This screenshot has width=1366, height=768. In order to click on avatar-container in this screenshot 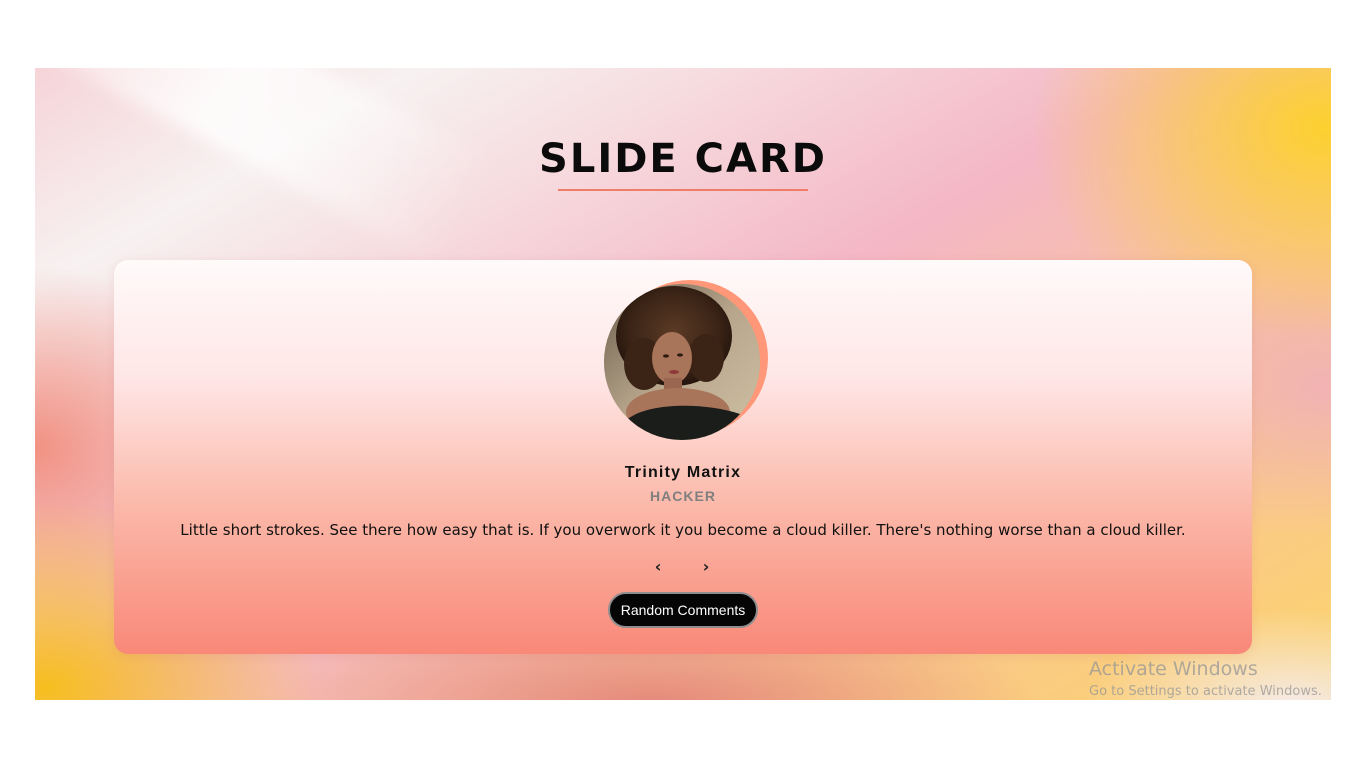, I will do `click(687, 361)`.